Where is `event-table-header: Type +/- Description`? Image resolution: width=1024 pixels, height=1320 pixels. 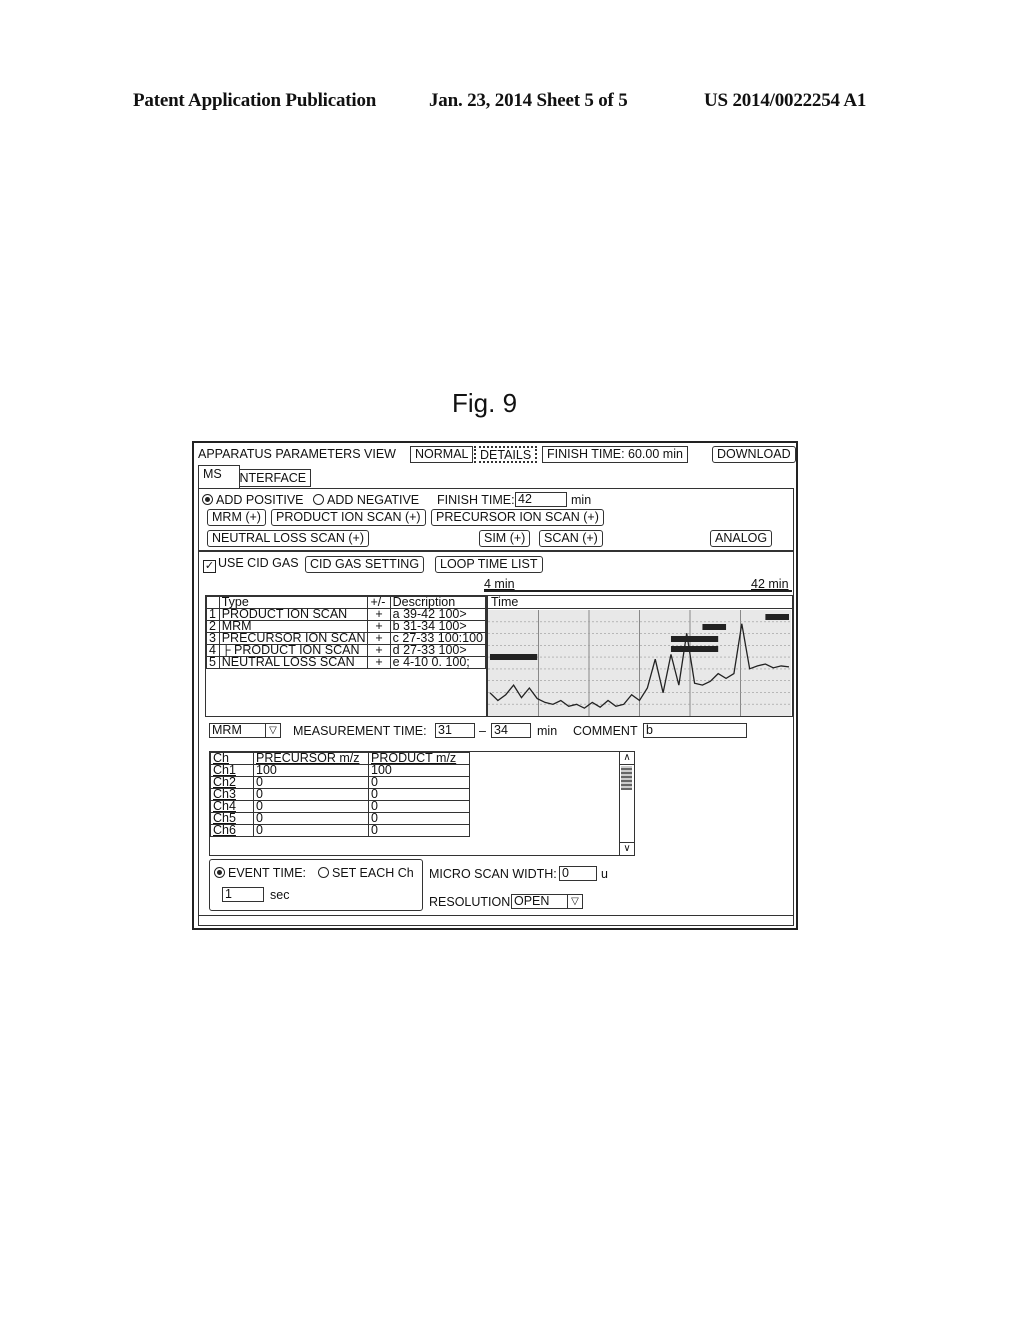
event-table-header: Type +/- Description is located at coordinates (346, 602).